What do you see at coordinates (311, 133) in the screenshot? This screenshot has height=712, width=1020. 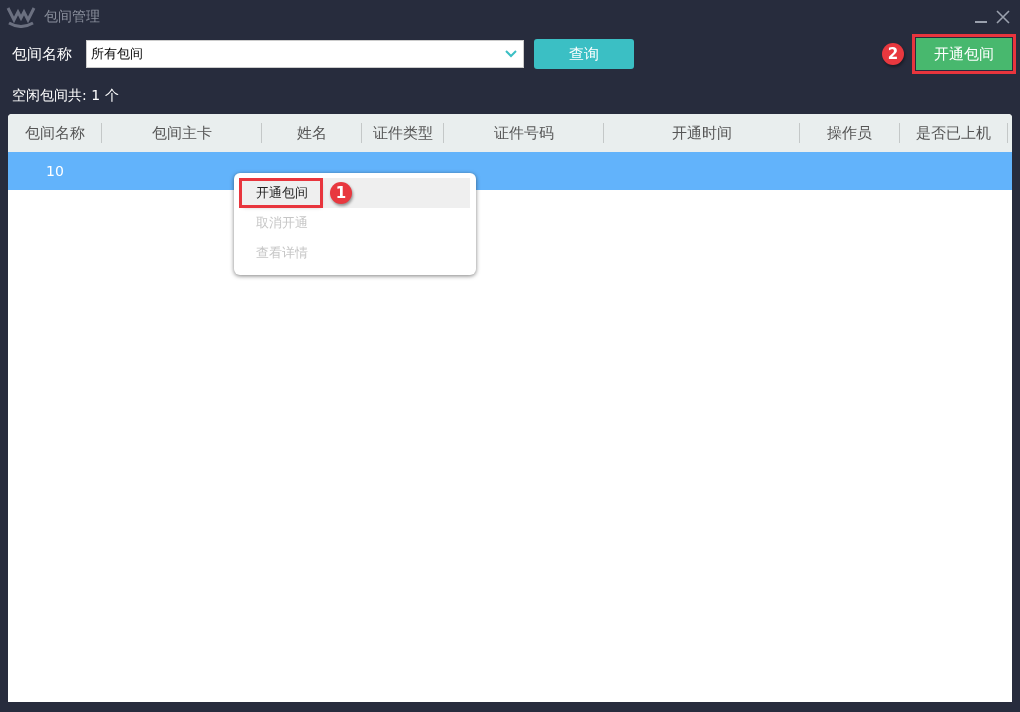 I see `column-header: 姓名` at bounding box center [311, 133].